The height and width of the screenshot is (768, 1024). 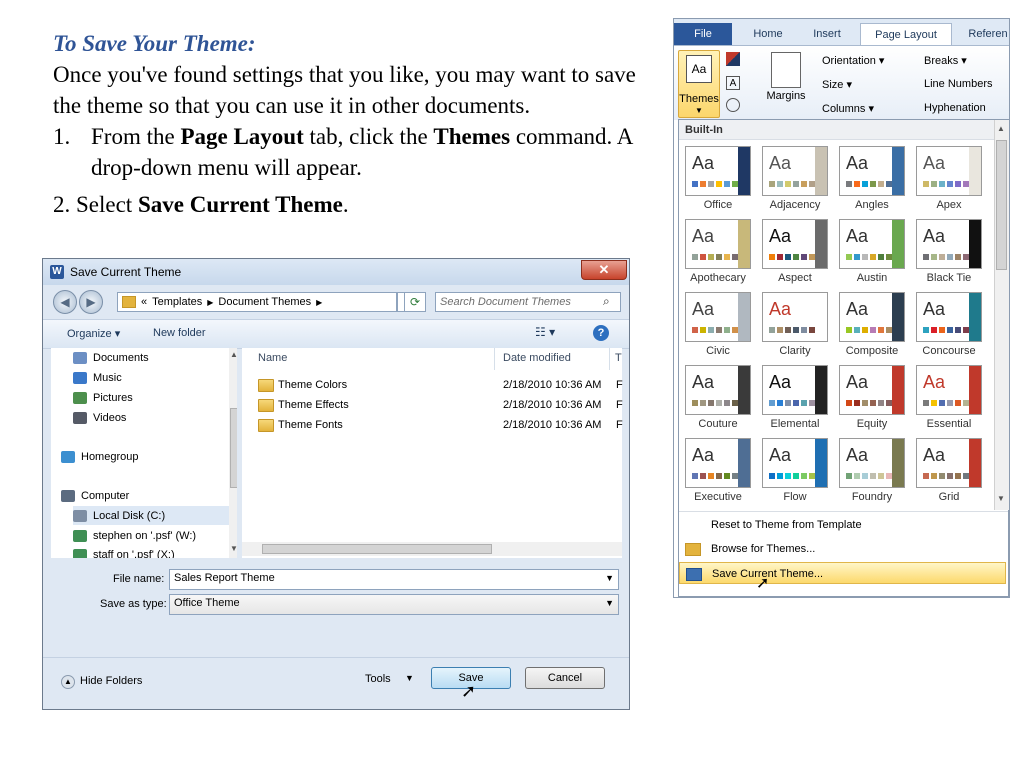 What do you see at coordinates (703, 34) in the screenshot?
I see `tab-file: File` at bounding box center [703, 34].